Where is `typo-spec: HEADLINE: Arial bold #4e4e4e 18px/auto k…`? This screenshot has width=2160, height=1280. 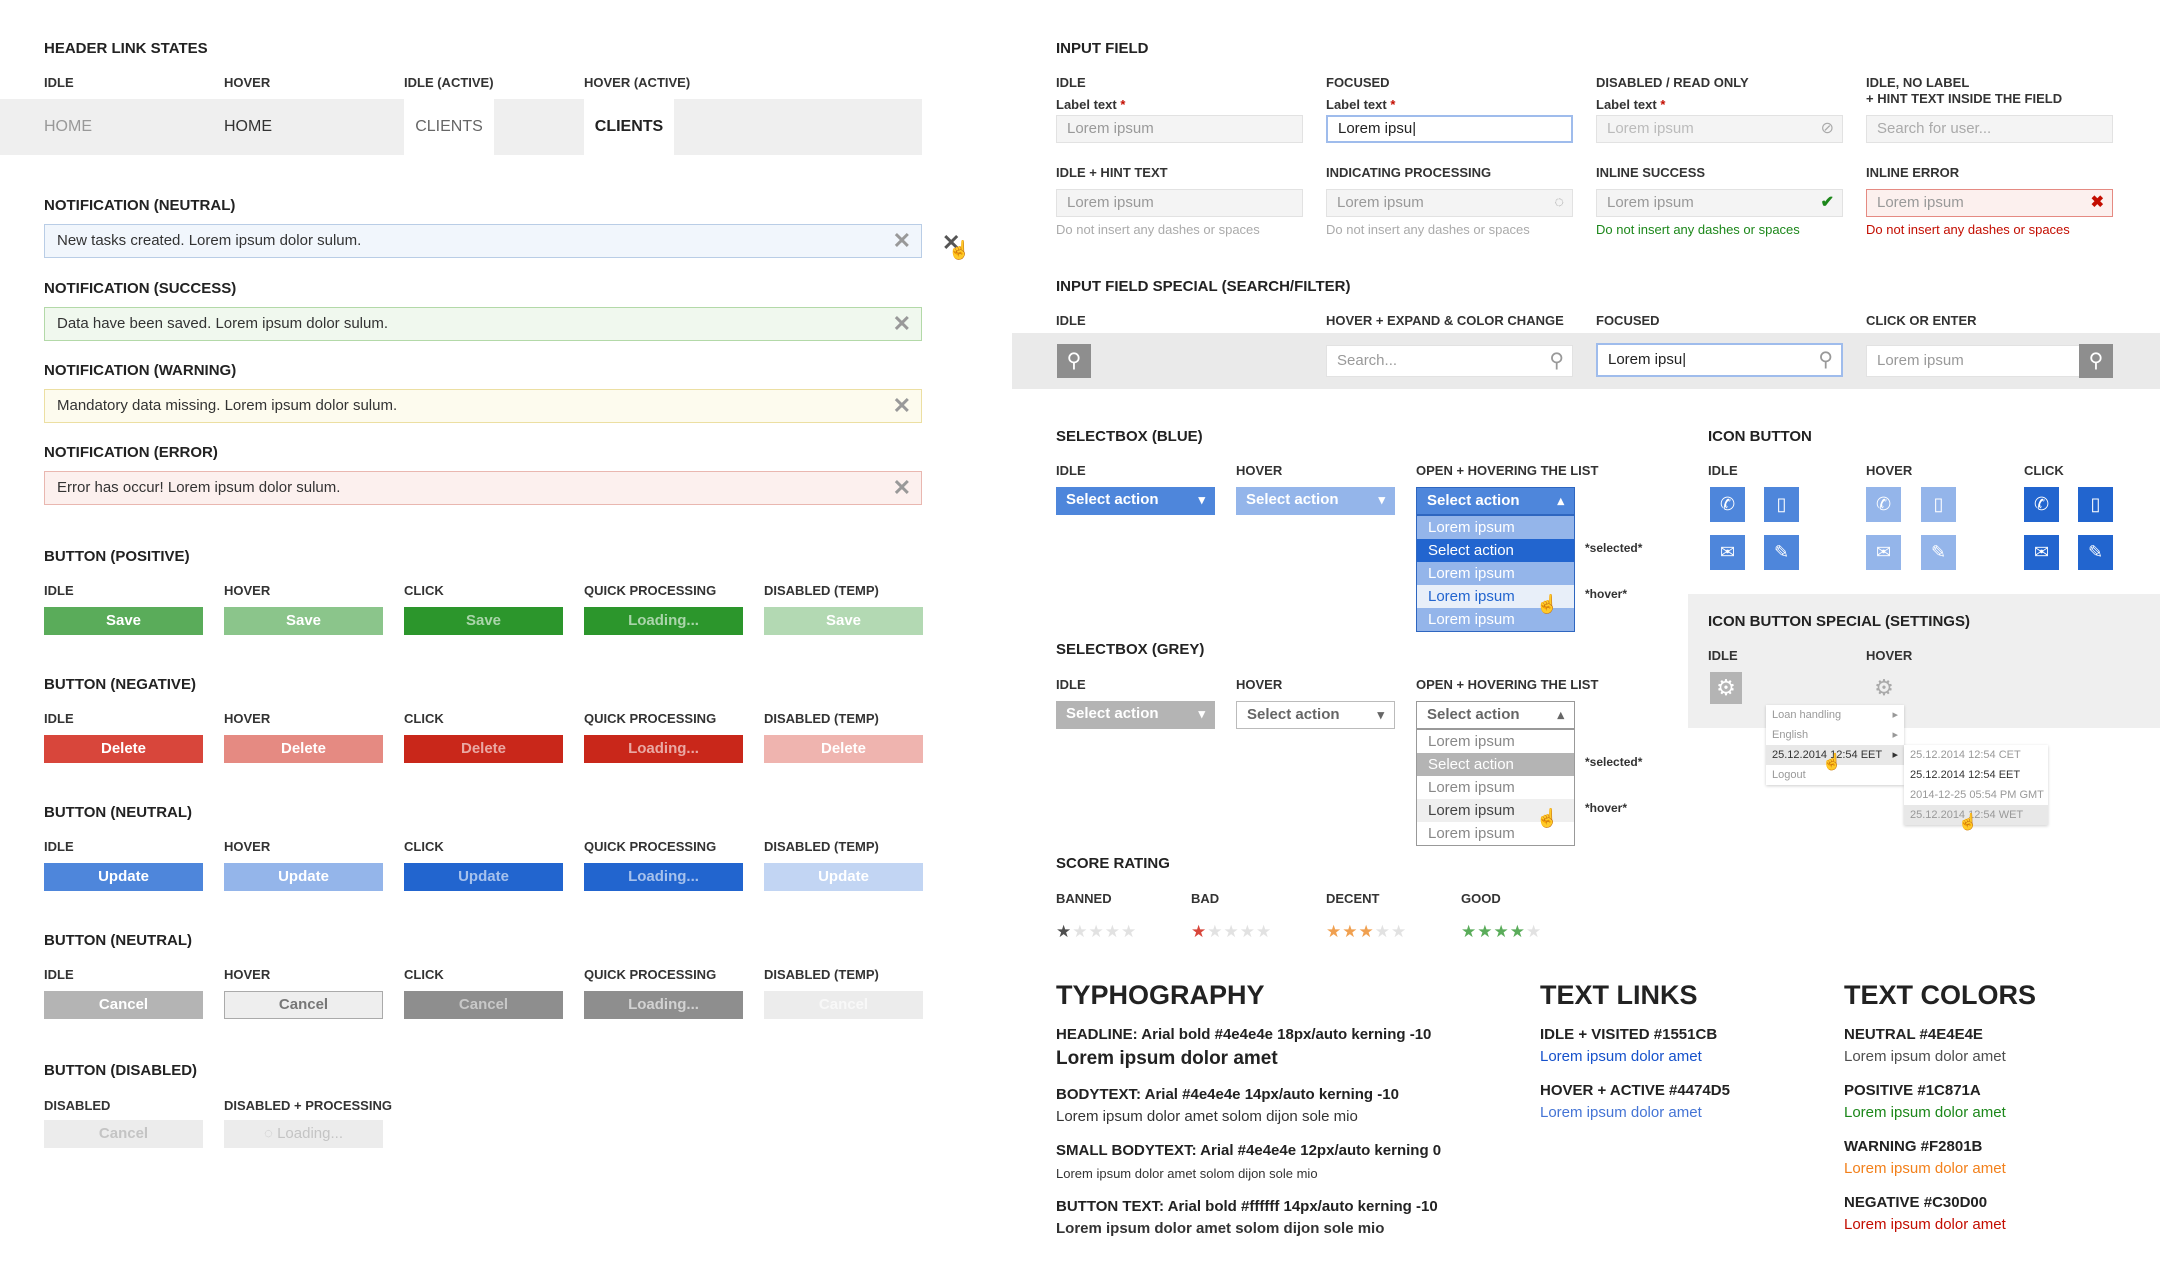 typo-spec: HEADLINE: Arial bold #4e4e4e 18px/auto k… is located at coordinates (1244, 1034).